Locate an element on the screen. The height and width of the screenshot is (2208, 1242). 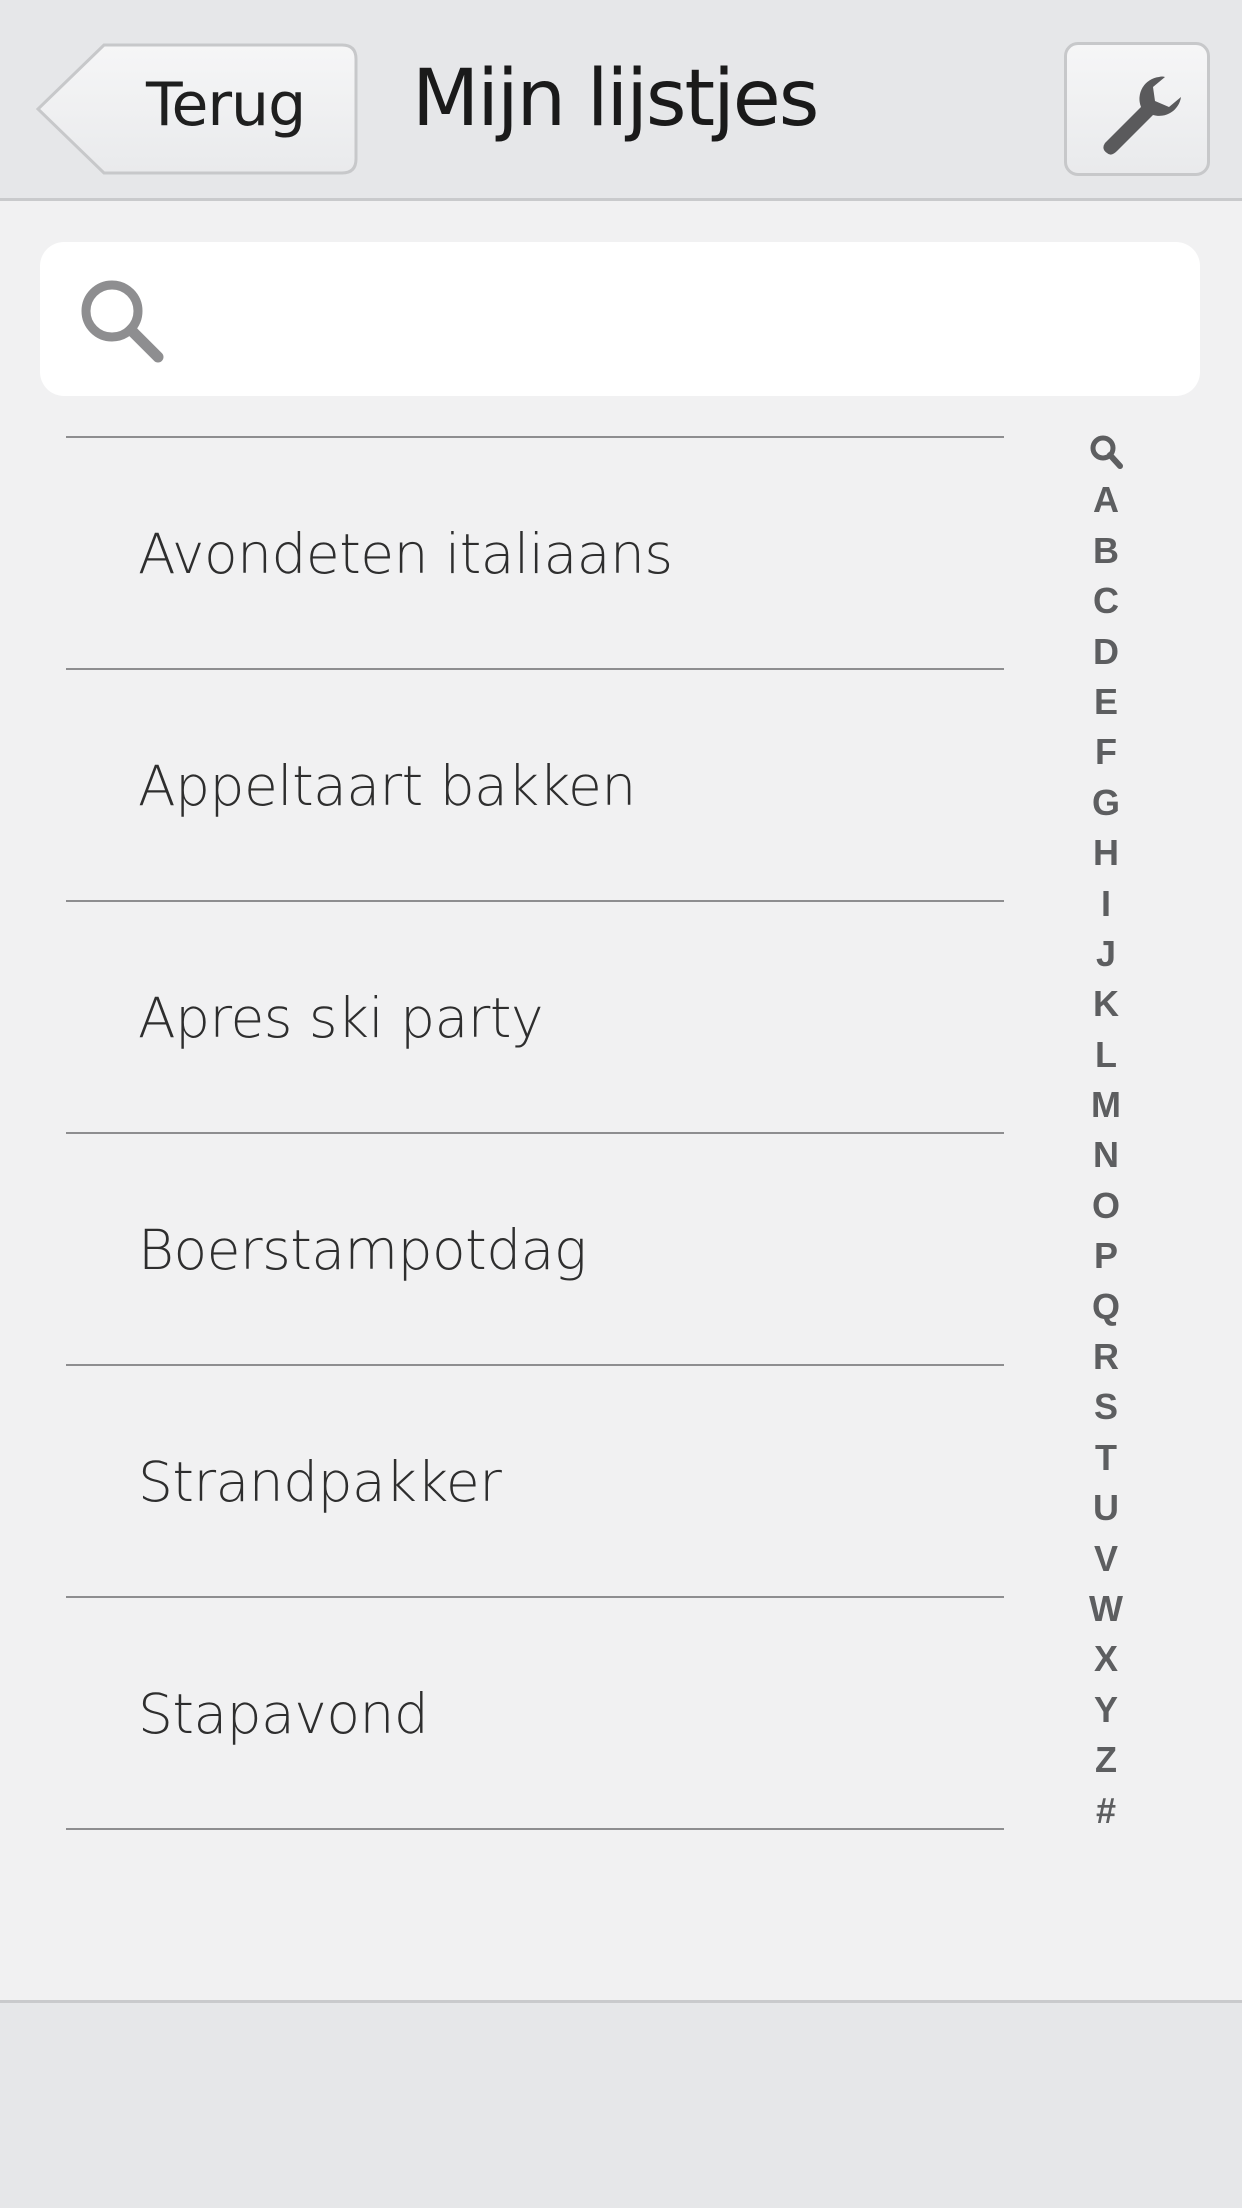
list-item-label: Strandpakker is located at coordinates (320, 1482).